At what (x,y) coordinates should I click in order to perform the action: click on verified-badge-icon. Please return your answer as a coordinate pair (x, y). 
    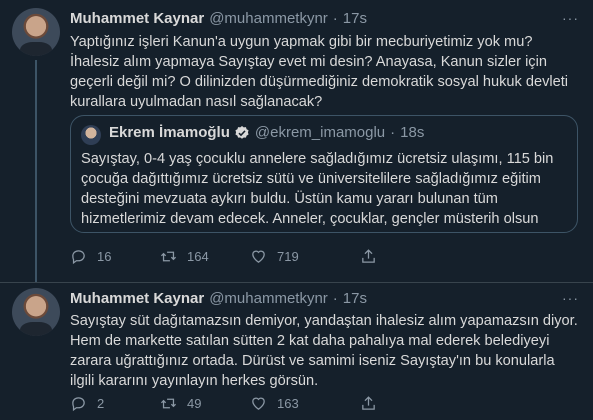
    Looking at the image, I should click on (242, 132).